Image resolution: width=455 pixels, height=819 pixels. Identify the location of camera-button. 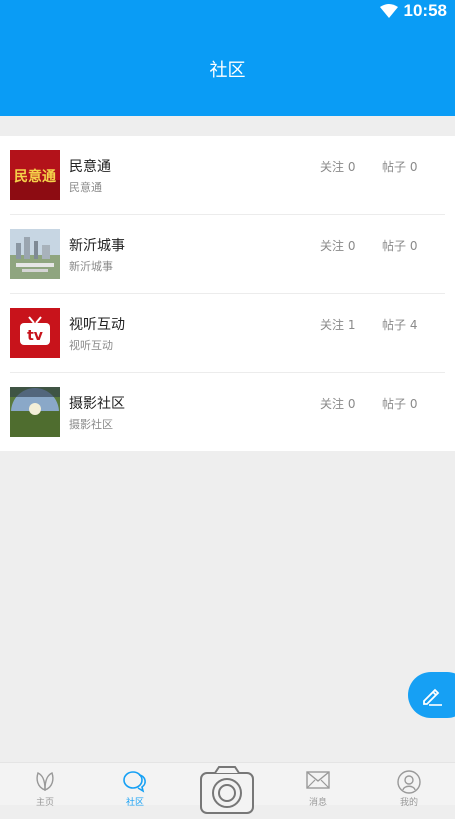
(227, 790).